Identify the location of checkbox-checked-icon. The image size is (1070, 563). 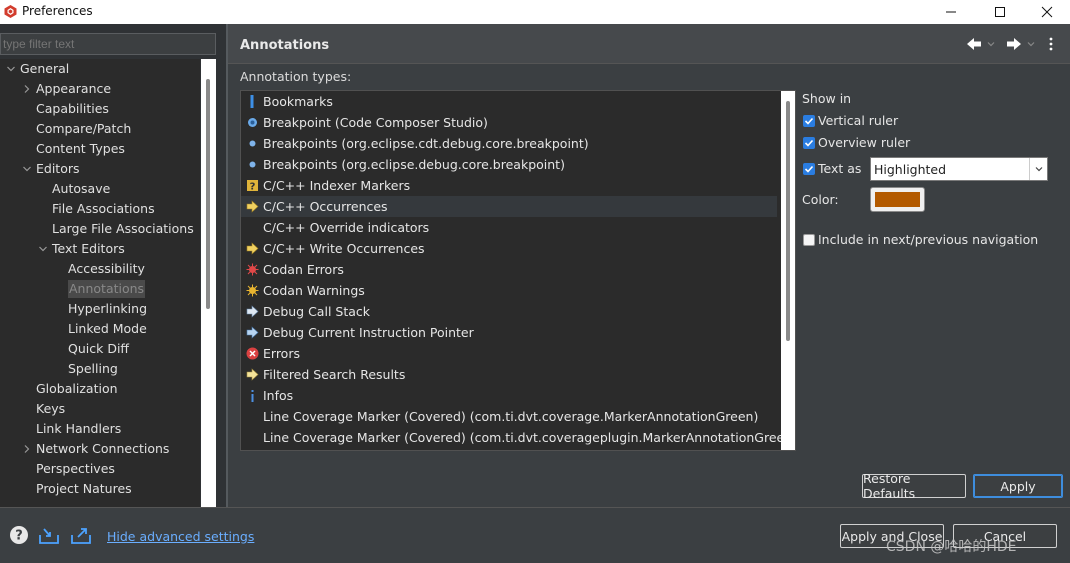
(809, 169).